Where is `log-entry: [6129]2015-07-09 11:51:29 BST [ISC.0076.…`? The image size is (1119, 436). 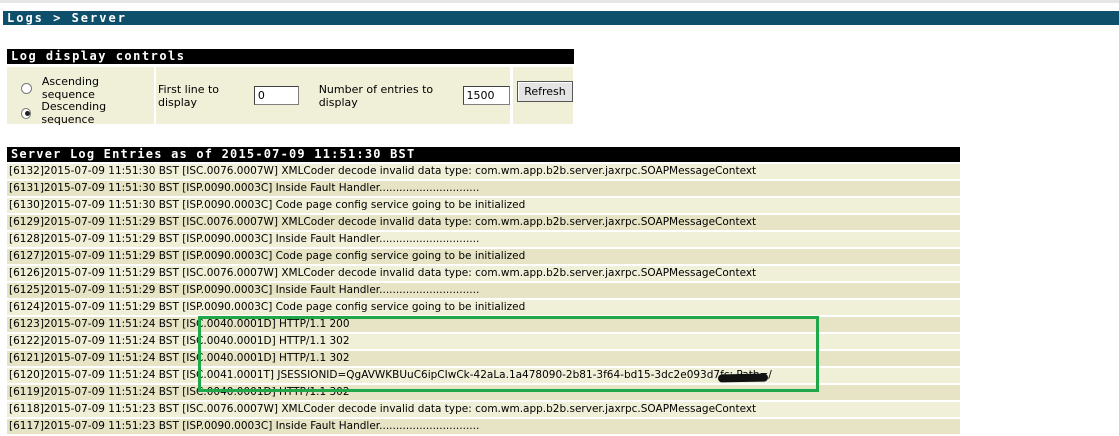
log-entry: [6129]2015-07-09 11:51:29 BST [ISC.0076.… is located at coordinates (483, 222).